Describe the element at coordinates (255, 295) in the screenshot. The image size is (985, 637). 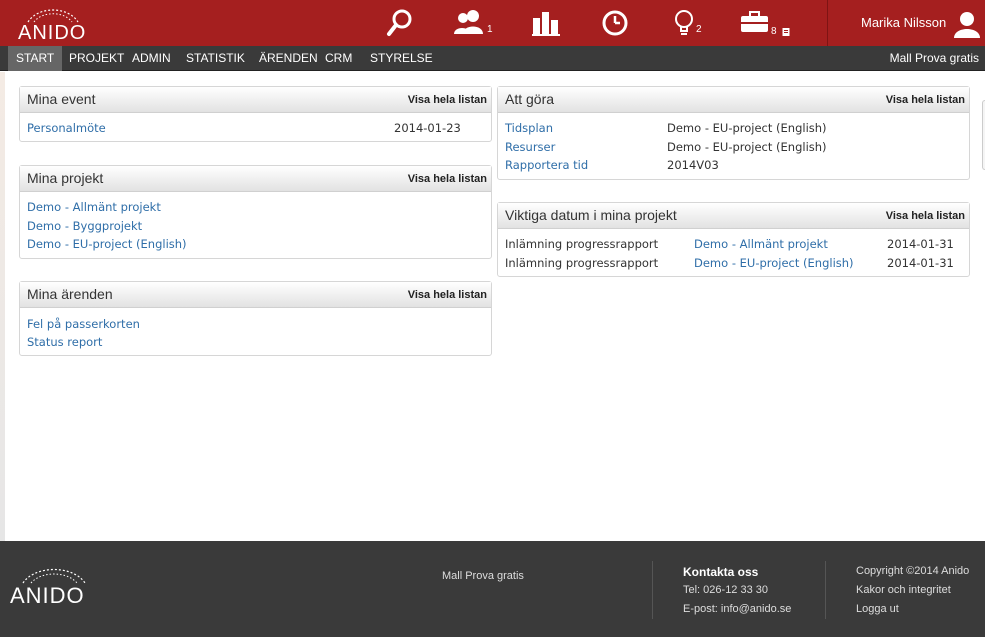
I see `box-header: Mina ärenden Visa hela listan` at that location.